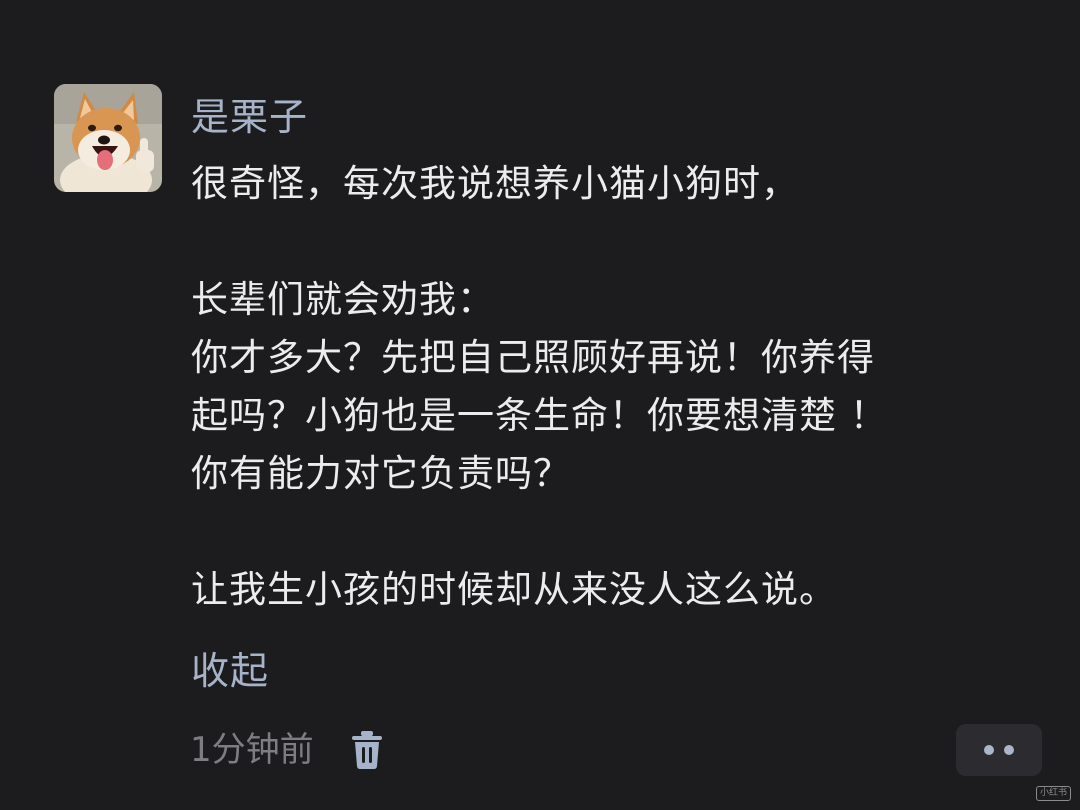 Image resolution: width=1080 pixels, height=810 pixels. What do you see at coordinates (533, 357) in the screenshot?
I see `comment-line: 你才多大？先把自己照顾好再说！你养得` at bounding box center [533, 357].